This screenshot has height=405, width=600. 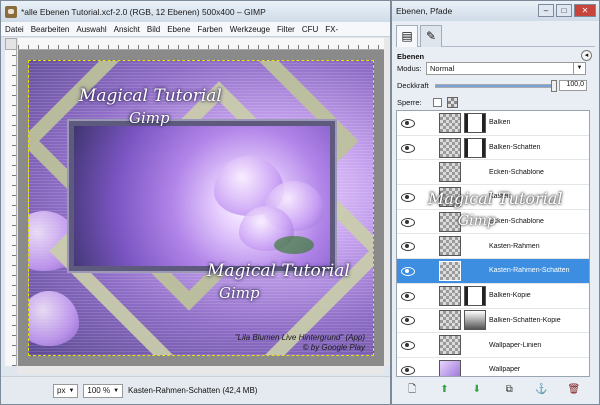 What do you see at coordinates (525, 320) in the screenshot?
I see `layer-name: Balken-Schatten-Kopie` at bounding box center [525, 320].